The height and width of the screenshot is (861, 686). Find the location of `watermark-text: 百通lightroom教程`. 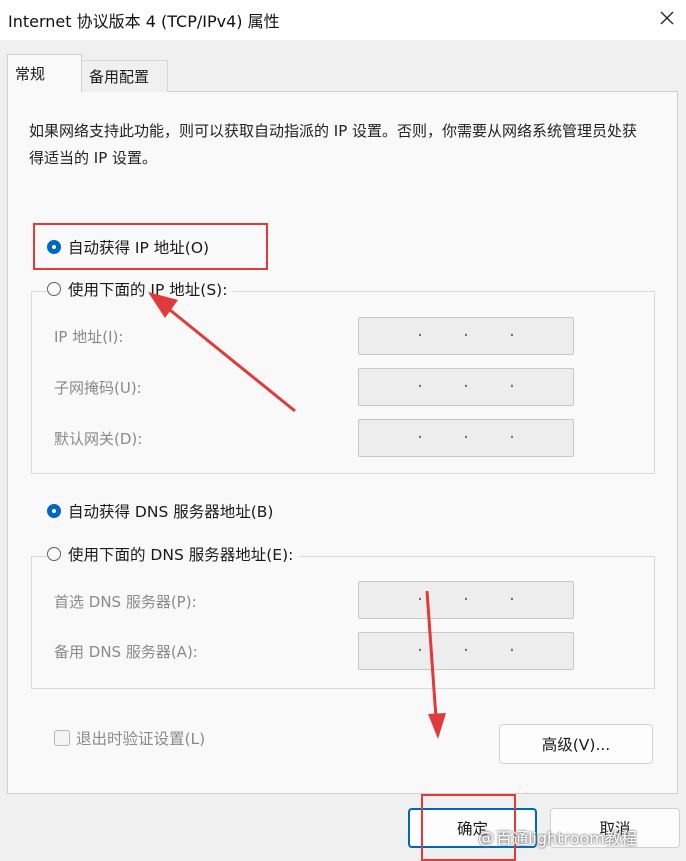

watermark-text: 百通lightroom教程 is located at coordinates (566, 838).